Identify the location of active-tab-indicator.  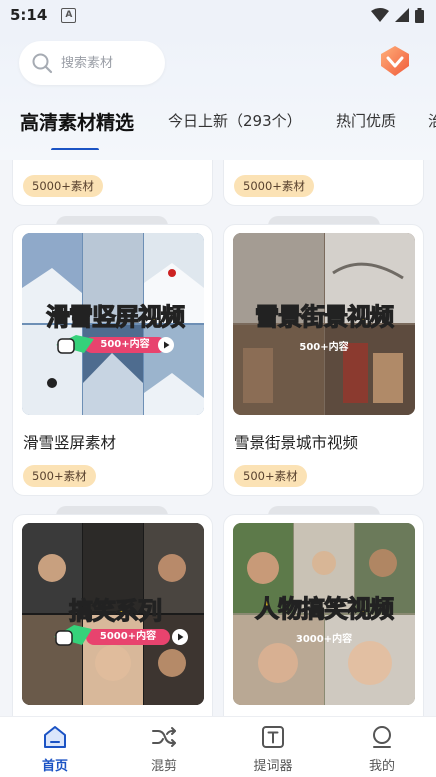
(75, 149).